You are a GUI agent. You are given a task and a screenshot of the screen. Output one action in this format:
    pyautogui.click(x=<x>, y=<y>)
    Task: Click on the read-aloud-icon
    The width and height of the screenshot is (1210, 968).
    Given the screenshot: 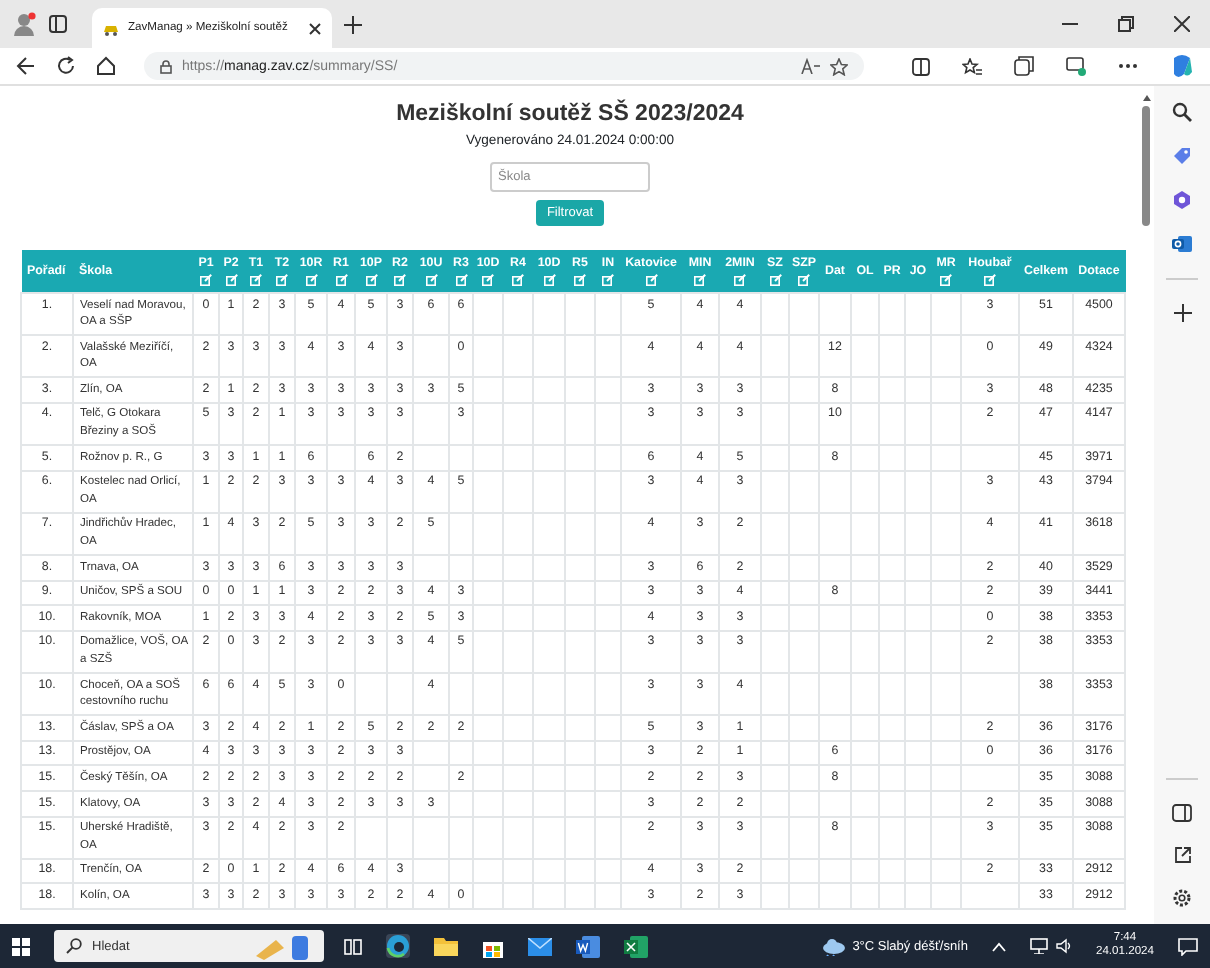 What is the action you would take?
    pyautogui.click(x=810, y=66)
    